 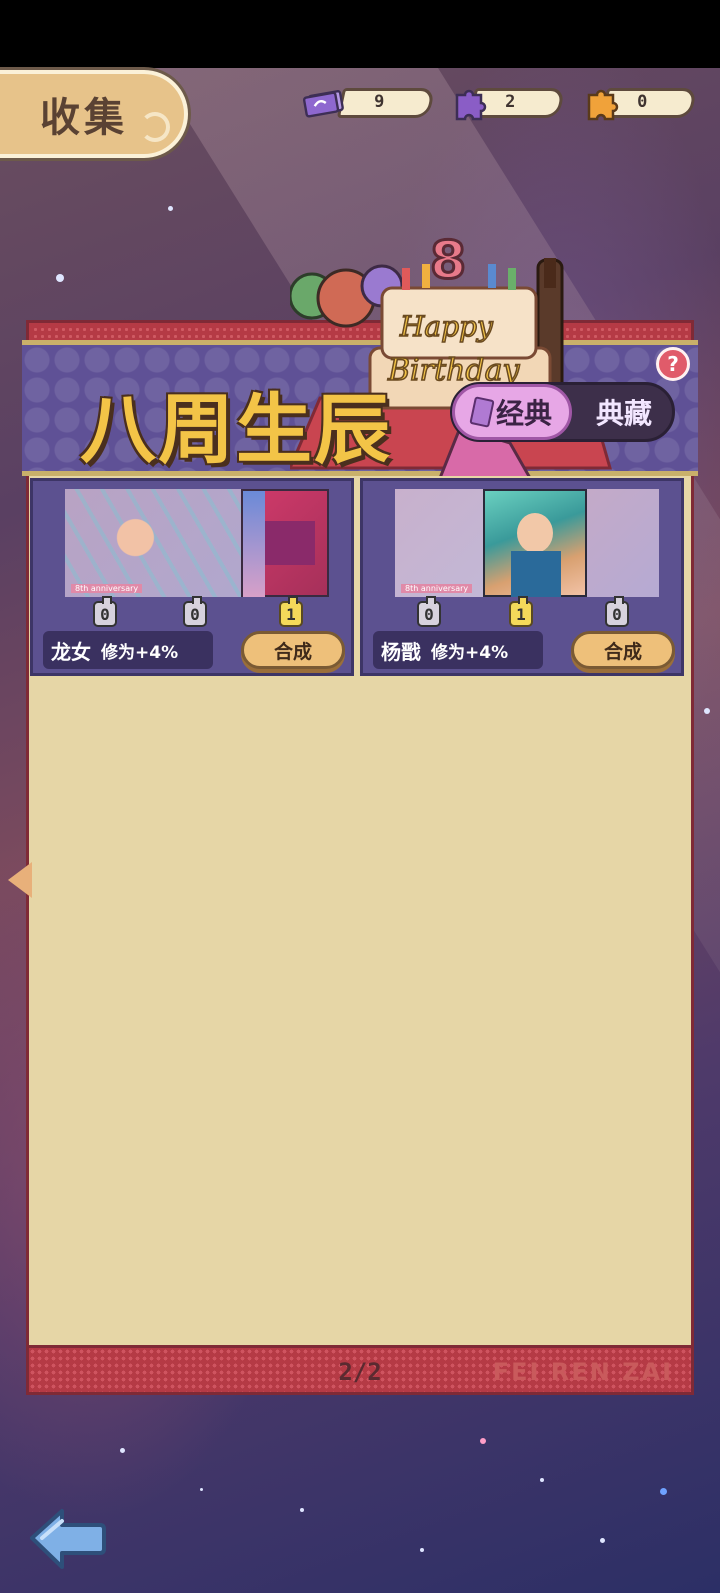 I want to click on collection-card-yangjian: 8th anniversary 0 1 0 杨戬 修为+4% 合成, so click(x=522, y=577).